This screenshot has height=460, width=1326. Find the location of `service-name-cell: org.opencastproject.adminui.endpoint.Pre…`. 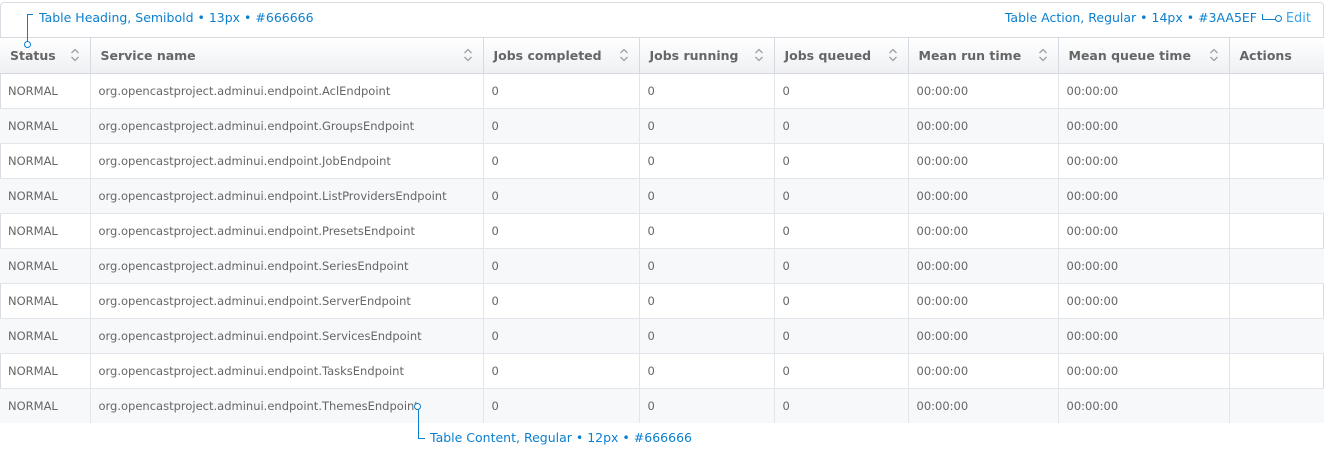

service-name-cell: org.opencastproject.adminui.endpoint.Pre… is located at coordinates (287, 231).